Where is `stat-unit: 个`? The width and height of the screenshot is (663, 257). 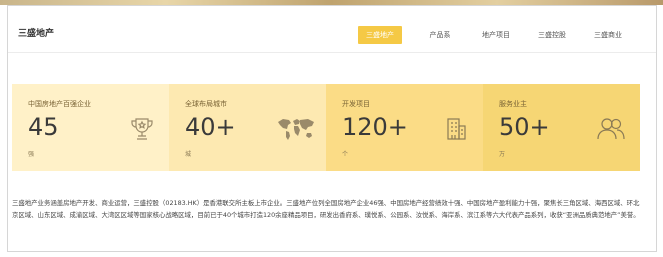 stat-unit: 个 is located at coordinates (345, 154).